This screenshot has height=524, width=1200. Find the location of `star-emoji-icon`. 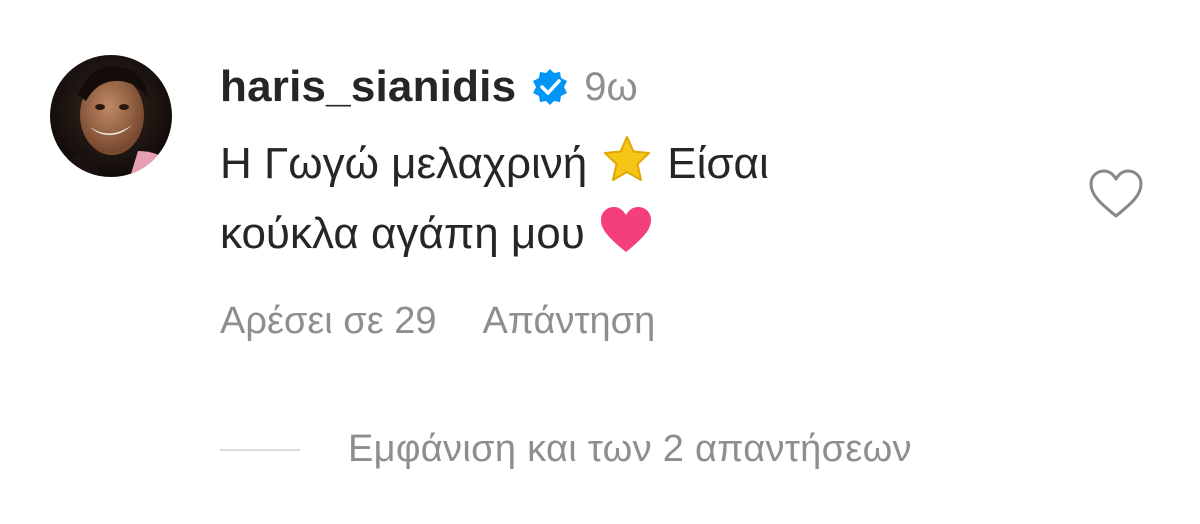

star-emoji-icon is located at coordinates (627, 168).